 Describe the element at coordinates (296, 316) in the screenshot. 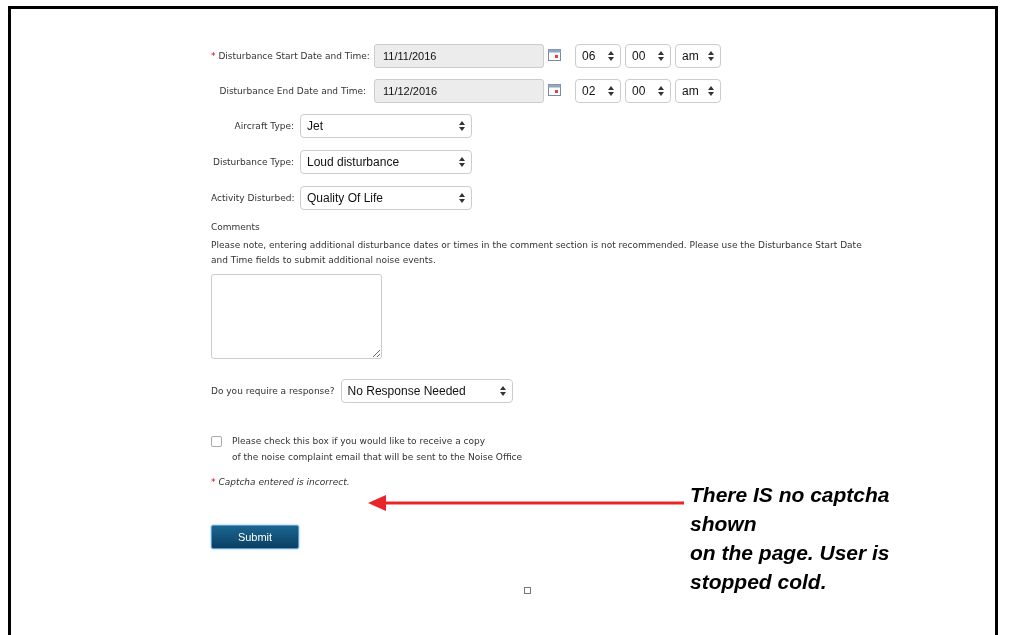

I see `comments-field` at that location.